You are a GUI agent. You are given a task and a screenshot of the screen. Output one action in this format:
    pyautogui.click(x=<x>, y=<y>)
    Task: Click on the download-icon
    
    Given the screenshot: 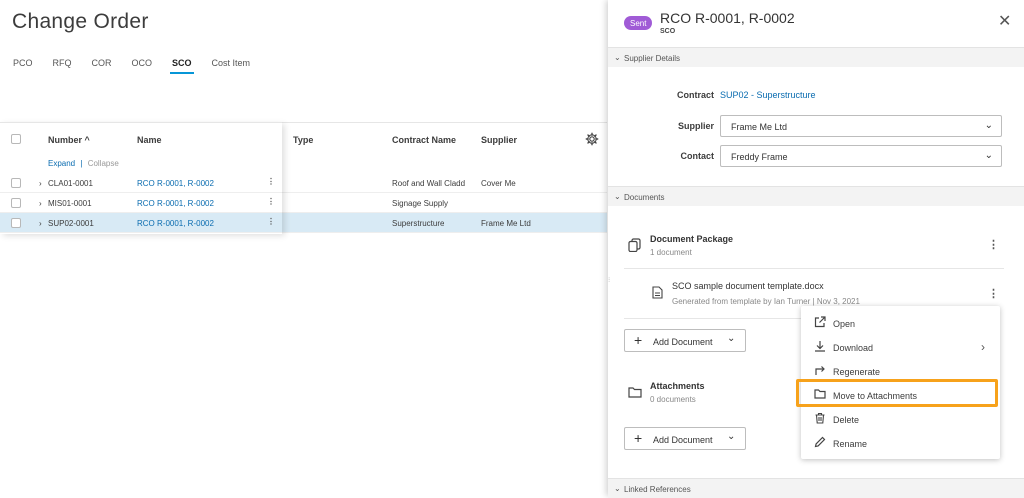 What is the action you would take?
    pyautogui.click(x=820, y=346)
    